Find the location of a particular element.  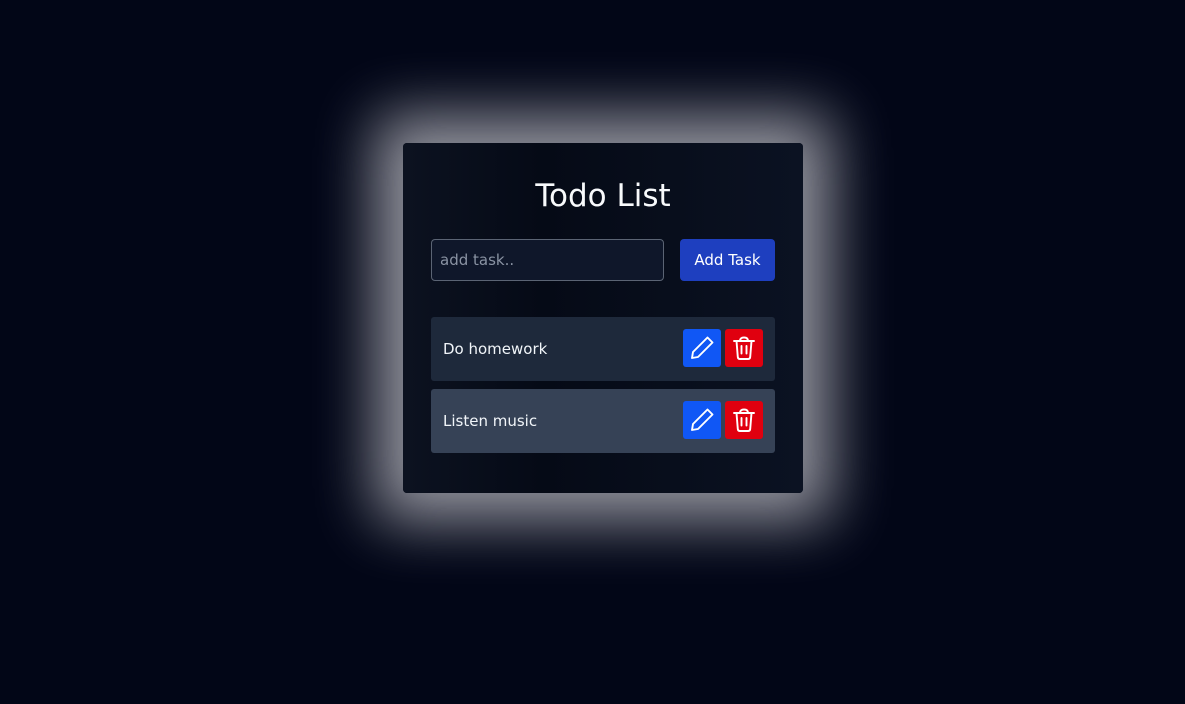

page-title: Todo List is located at coordinates (603, 196).